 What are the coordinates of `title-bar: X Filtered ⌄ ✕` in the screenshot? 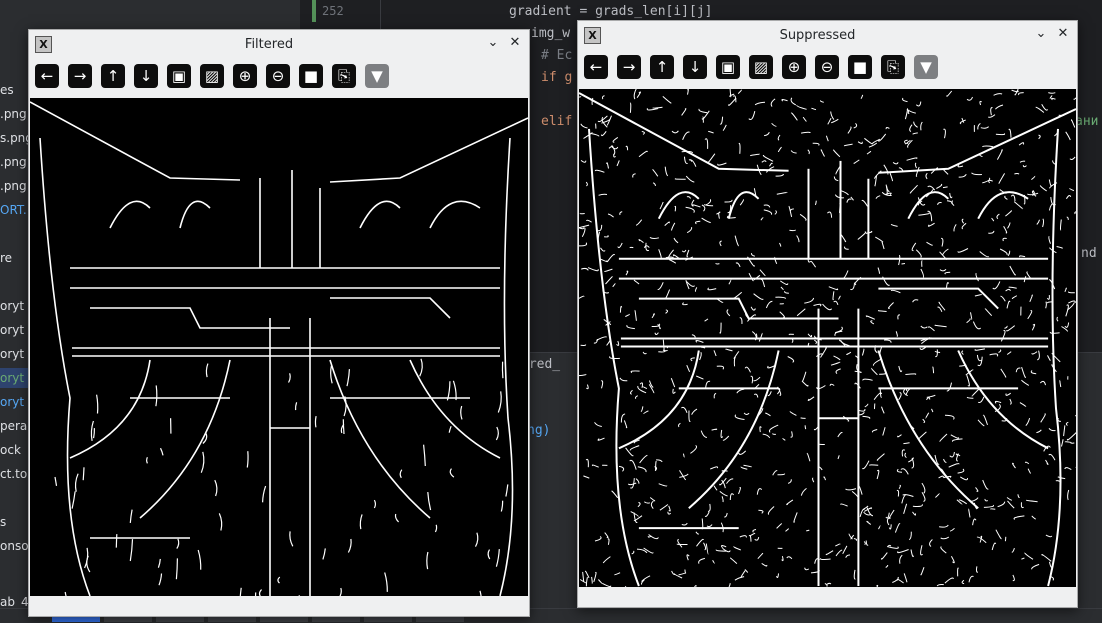 It's located at (279, 44).